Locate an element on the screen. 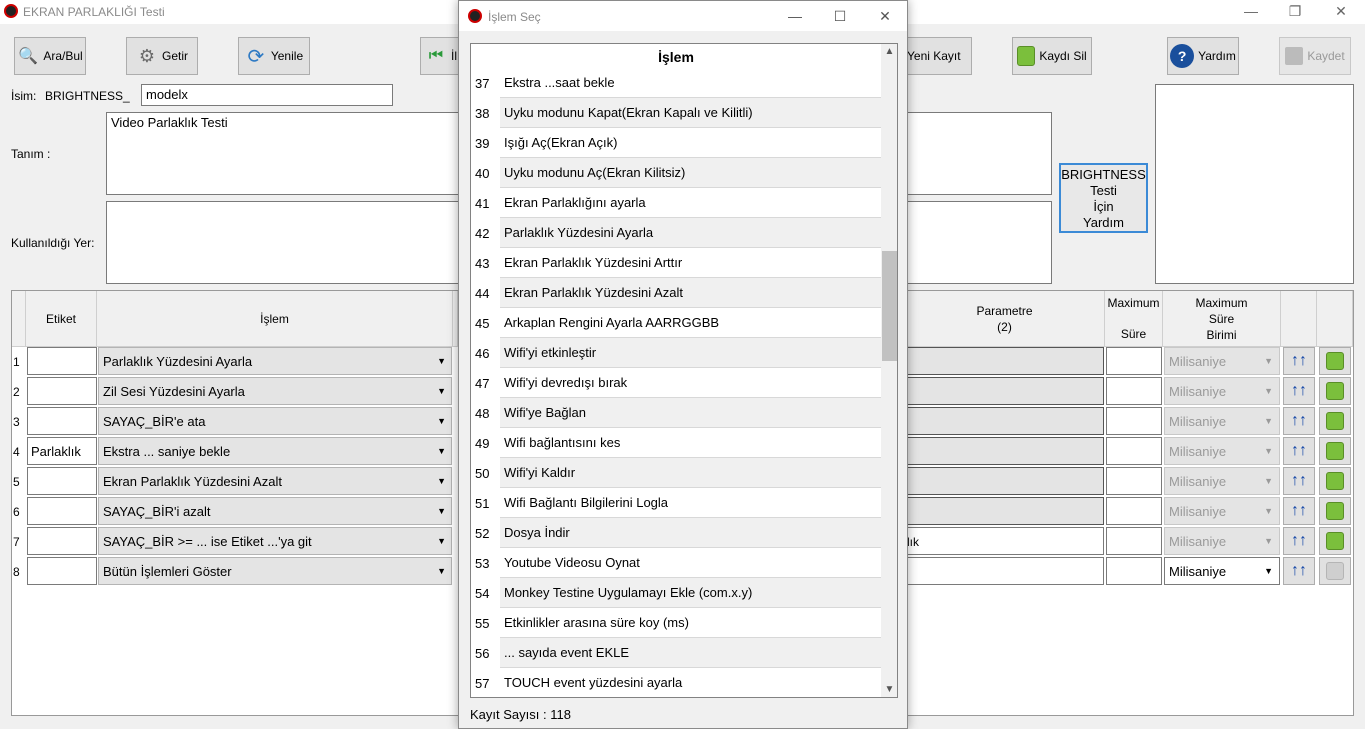  operation-list-item: 53 Youtube Videosu Oynat is located at coordinates (676, 563).